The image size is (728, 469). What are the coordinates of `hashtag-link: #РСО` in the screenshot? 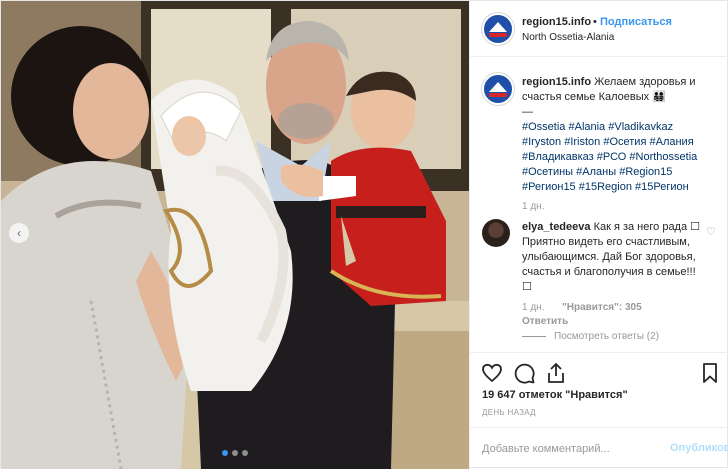 It's located at (612, 157).